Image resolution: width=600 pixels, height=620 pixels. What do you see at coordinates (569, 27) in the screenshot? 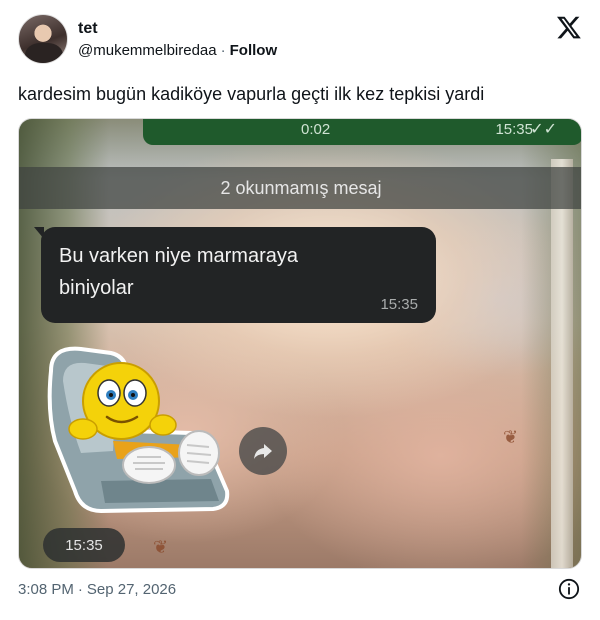
I see `x-logo-icon` at bounding box center [569, 27].